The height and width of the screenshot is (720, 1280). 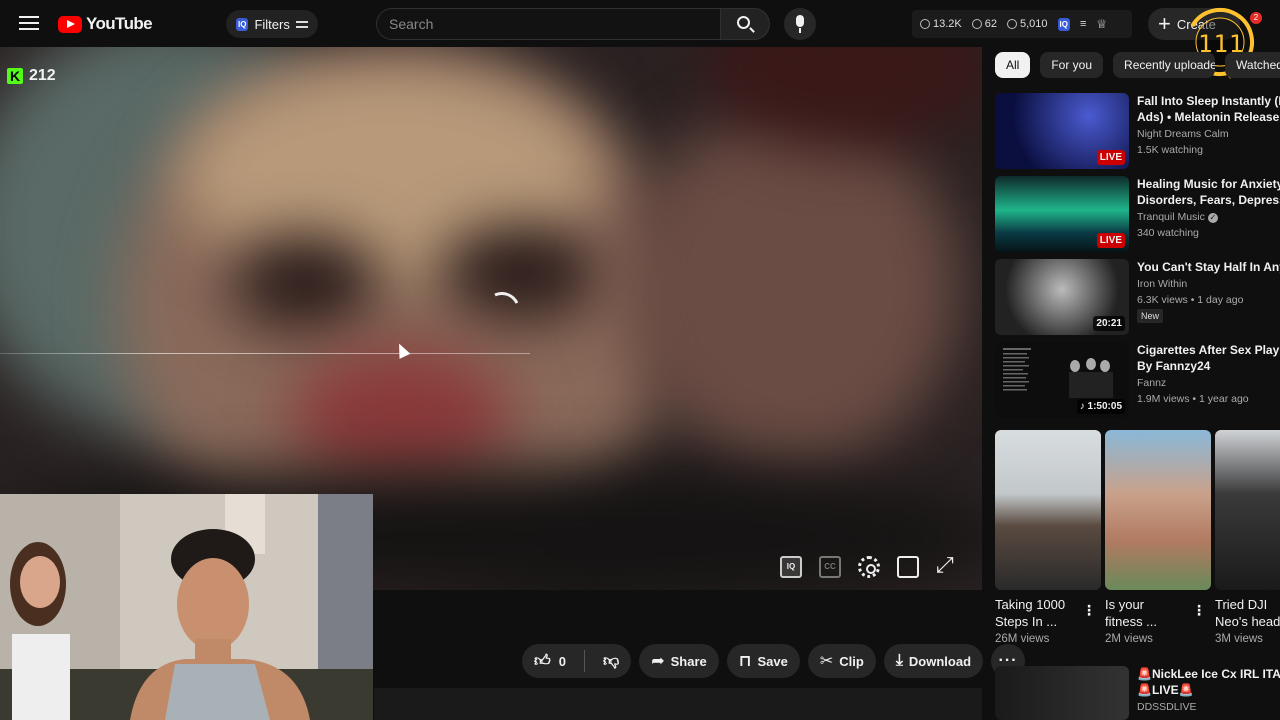 I want to click on bookmark-icon: ⊓, so click(x=745, y=661).